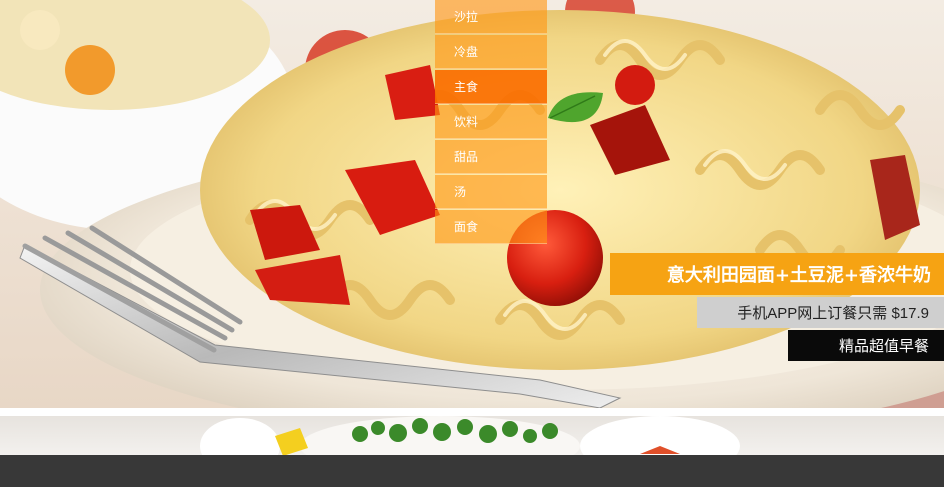 This screenshot has width=944, height=487. What do you see at coordinates (833, 313) in the screenshot?
I see `promo-price-text: 手机APP网上订餐只需 $17.9` at bounding box center [833, 313].